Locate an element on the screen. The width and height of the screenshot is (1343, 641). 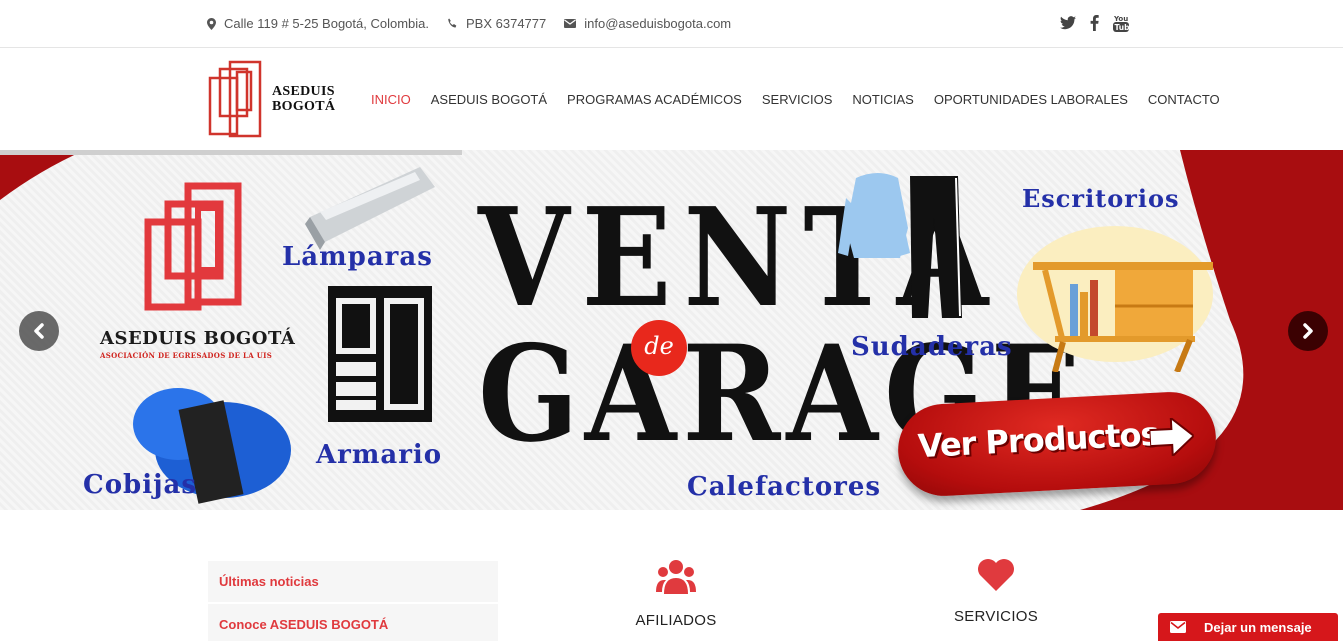
chevron-right-icon is located at coordinates (1308, 331).